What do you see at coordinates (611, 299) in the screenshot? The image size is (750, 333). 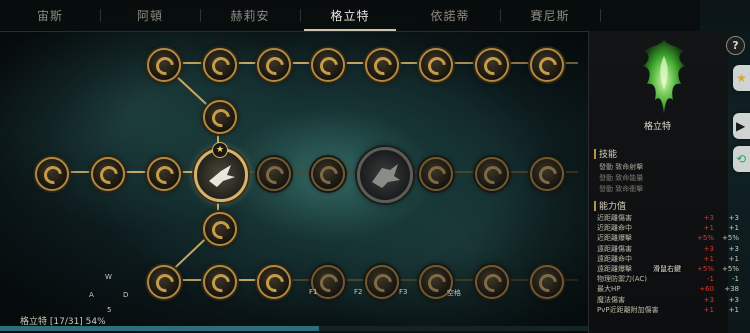 I see `stat-name: 魔法傷害` at bounding box center [611, 299].